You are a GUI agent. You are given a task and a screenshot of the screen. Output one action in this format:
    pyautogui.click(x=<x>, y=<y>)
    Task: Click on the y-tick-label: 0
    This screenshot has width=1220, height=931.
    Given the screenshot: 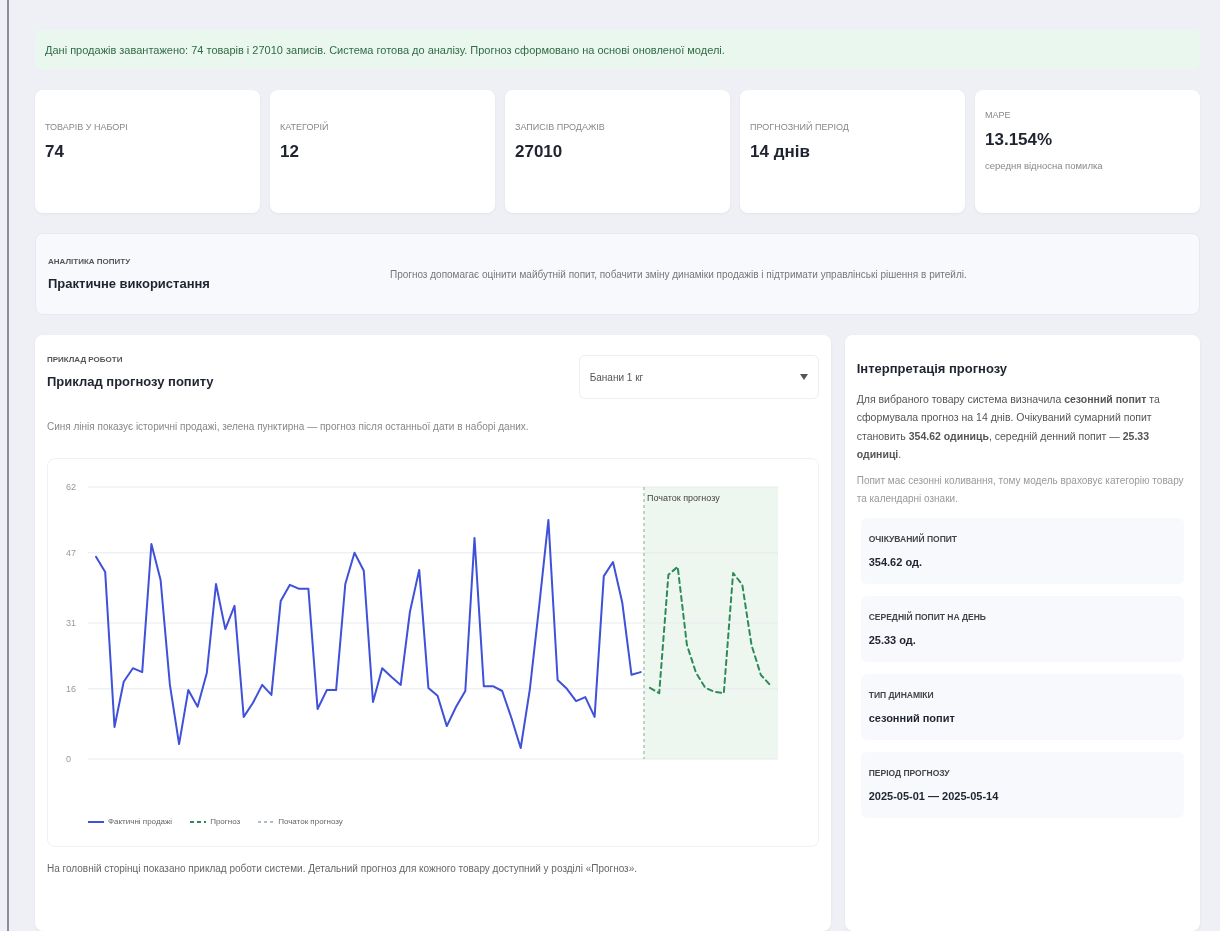 What is the action you would take?
    pyautogui.click(x=68, y=759)
    